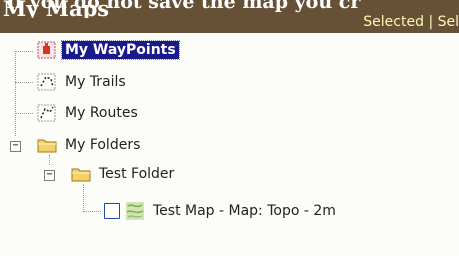  I want to click on panel-title: My Maps, so click(56, 9).